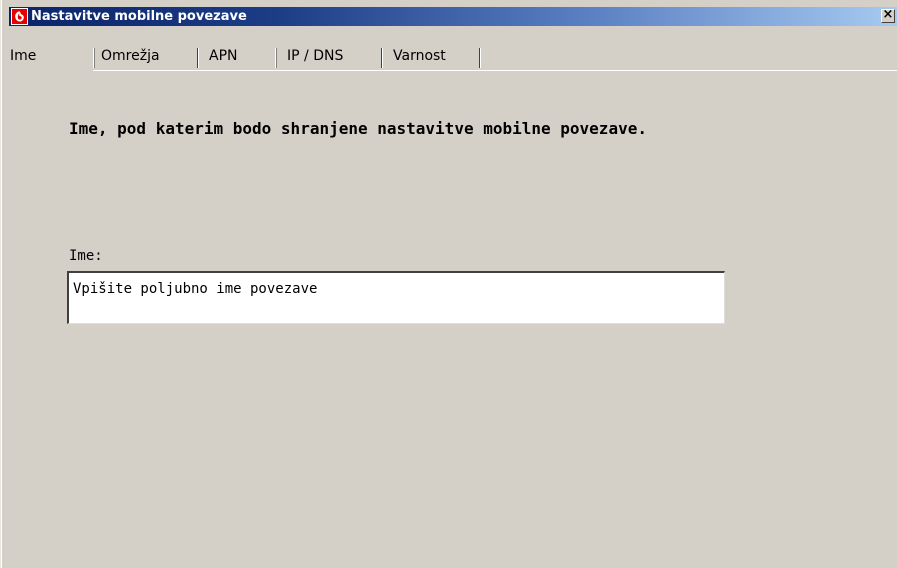  What do you see at coordinates (223, 56) in the screenshot?
I see `tab-label: APN` at bounding box center [223, 56].